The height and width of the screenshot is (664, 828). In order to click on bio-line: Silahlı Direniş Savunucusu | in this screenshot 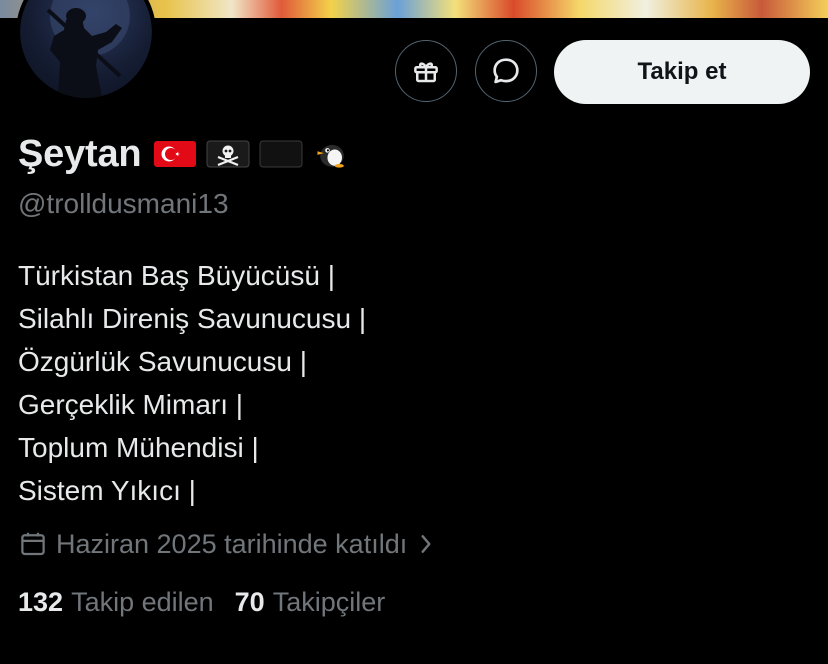, I will do `click(192, 318)`.